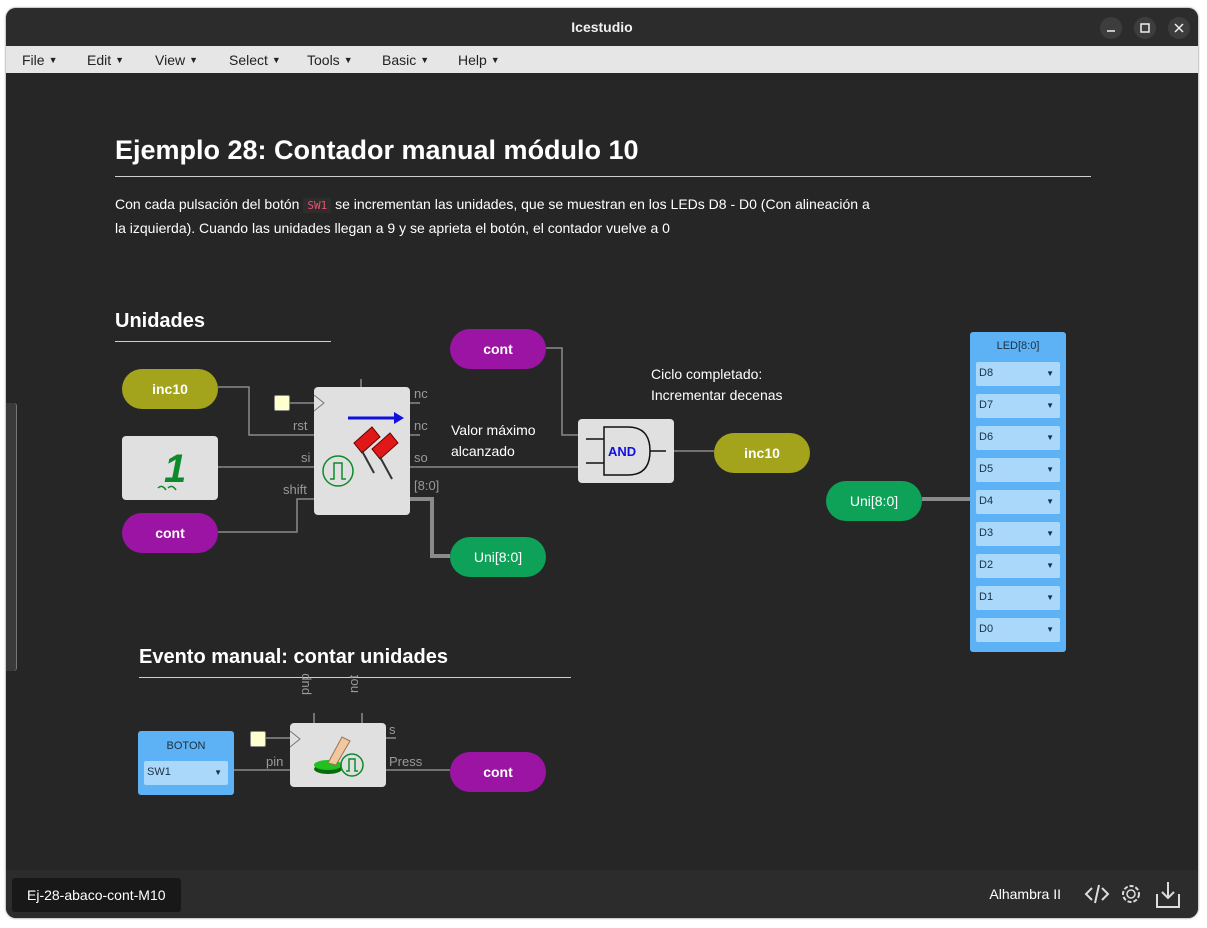 The width and height of the screenshot is (1207, 928). I want to click on port-so: so, so click(421, 457).